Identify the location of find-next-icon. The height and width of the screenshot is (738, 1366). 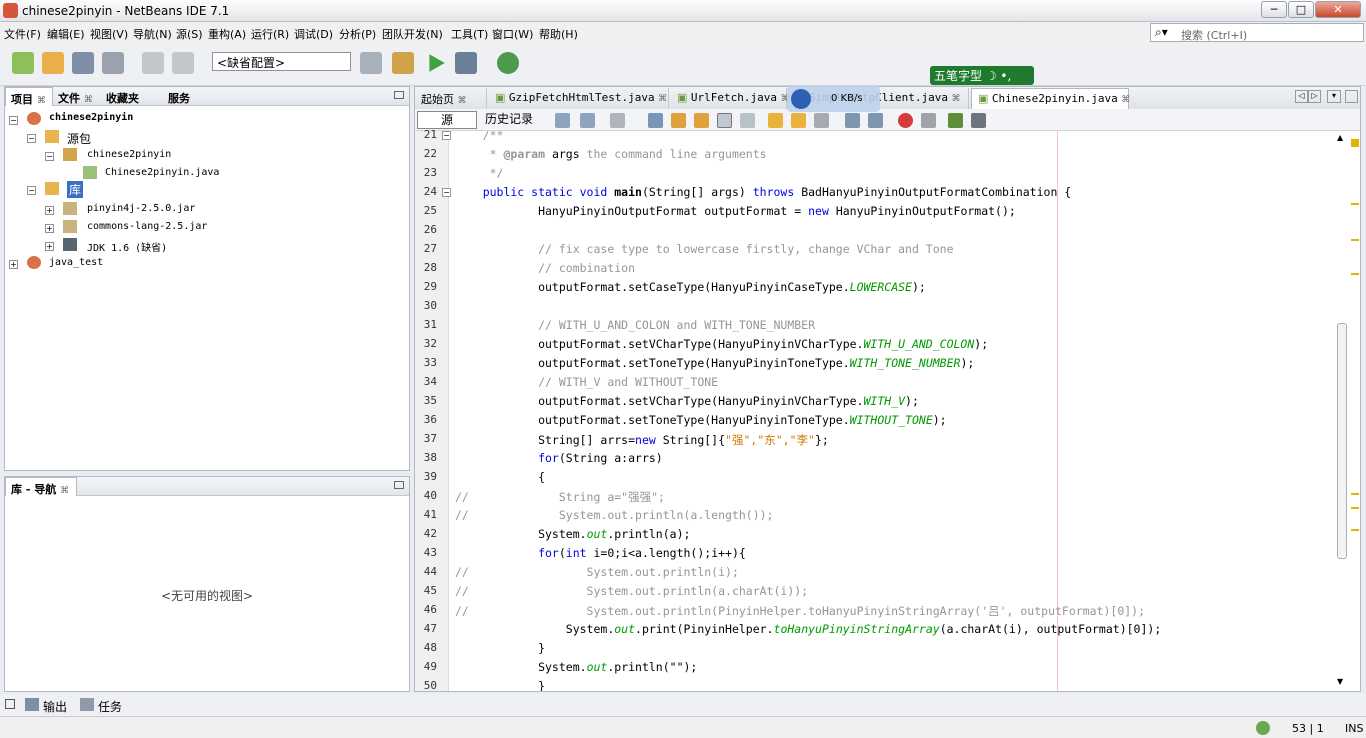
(701, 120).